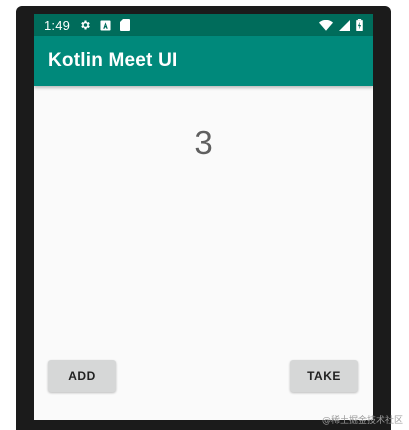 The height and width of the screenshot is (430, 409). I want to click on take-button: TAKE, so click(324, 376).